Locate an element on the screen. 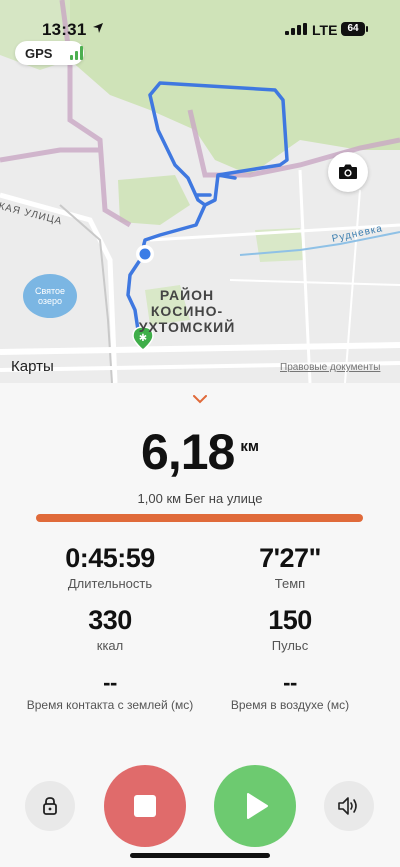 The width and height of the screenshot is (400, 867). sound-button is located at coordinates (349, 806).